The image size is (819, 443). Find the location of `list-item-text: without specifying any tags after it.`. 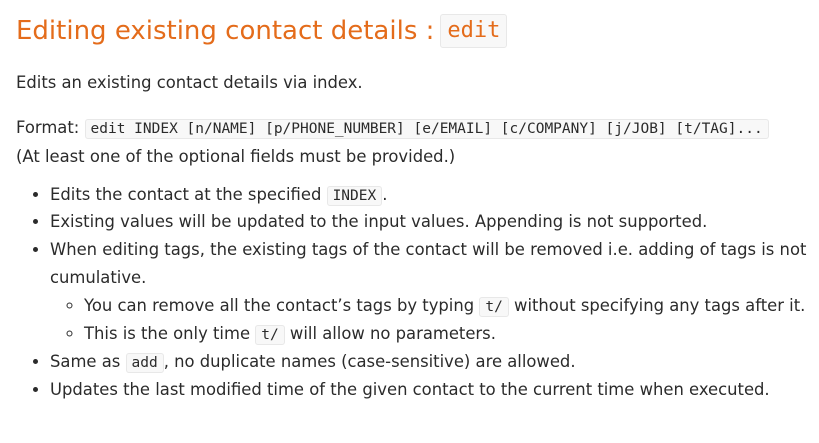

list-item-text: without specifying any tags after it. is located at coordinates (657, 306).